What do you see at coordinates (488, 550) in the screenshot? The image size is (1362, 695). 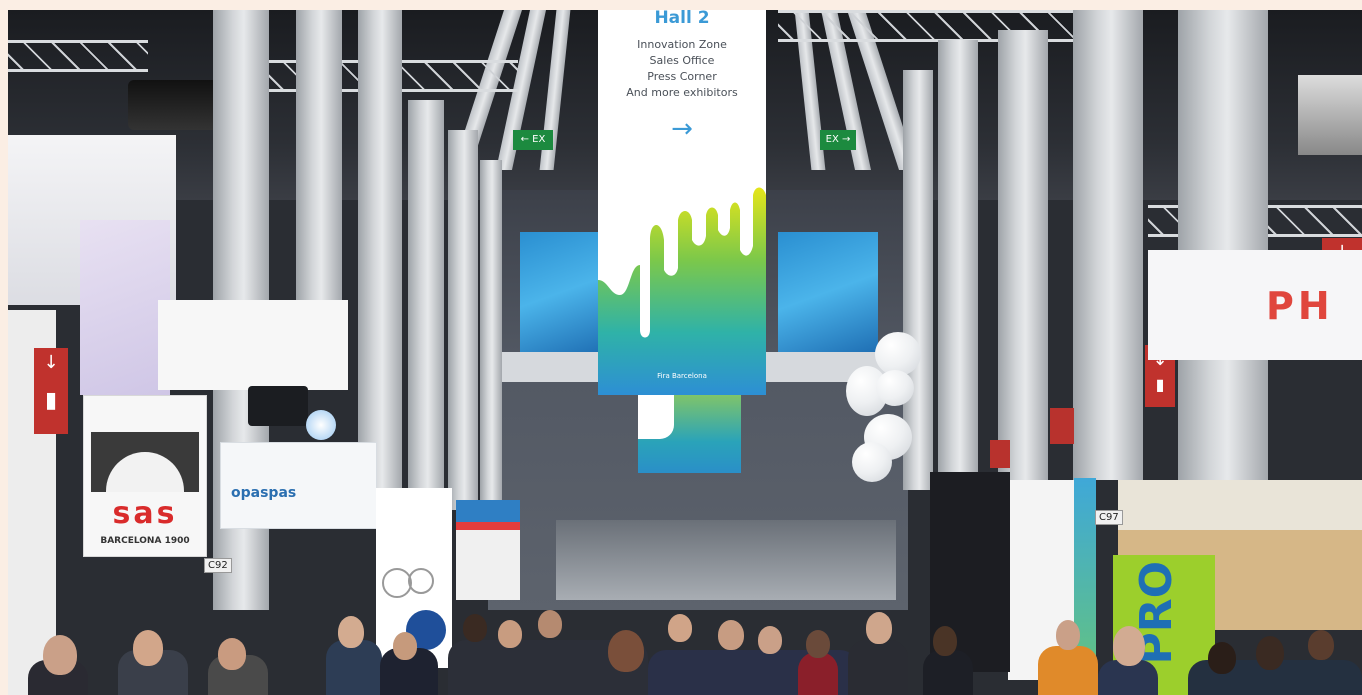 I see `booth-blue-red` at bounding box center [488, 550].